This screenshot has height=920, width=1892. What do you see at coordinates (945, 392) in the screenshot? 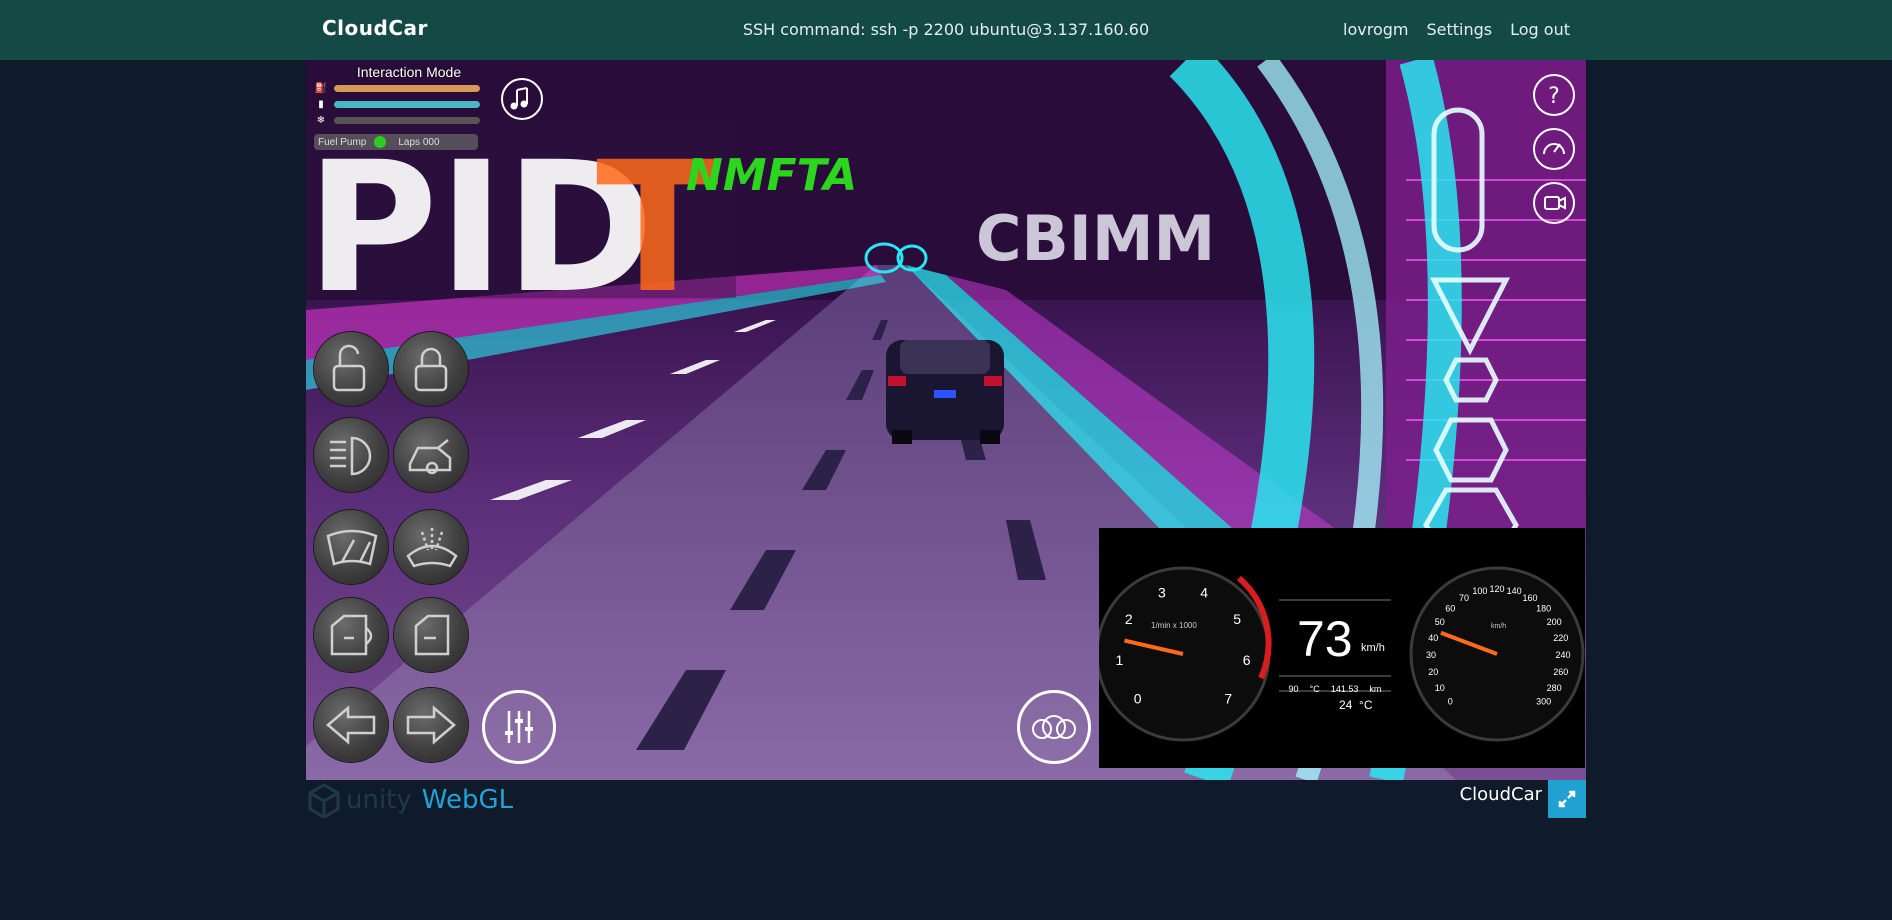
I see `player-car` at bounding box center [945, 392].